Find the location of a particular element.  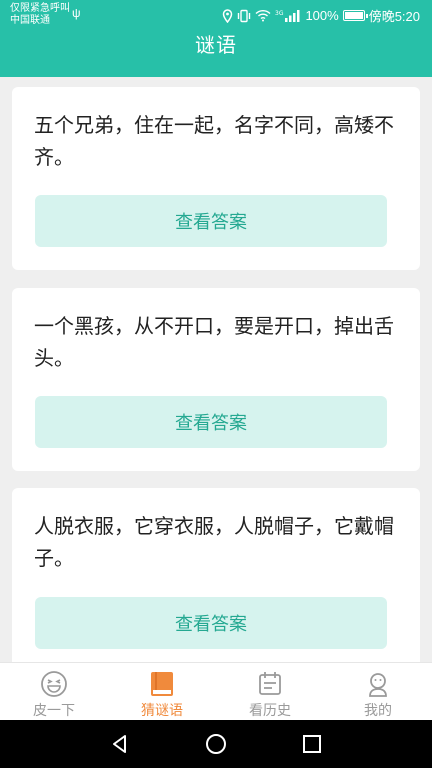

tab-joke: 皮一下 is located at coordinates (54, 692).